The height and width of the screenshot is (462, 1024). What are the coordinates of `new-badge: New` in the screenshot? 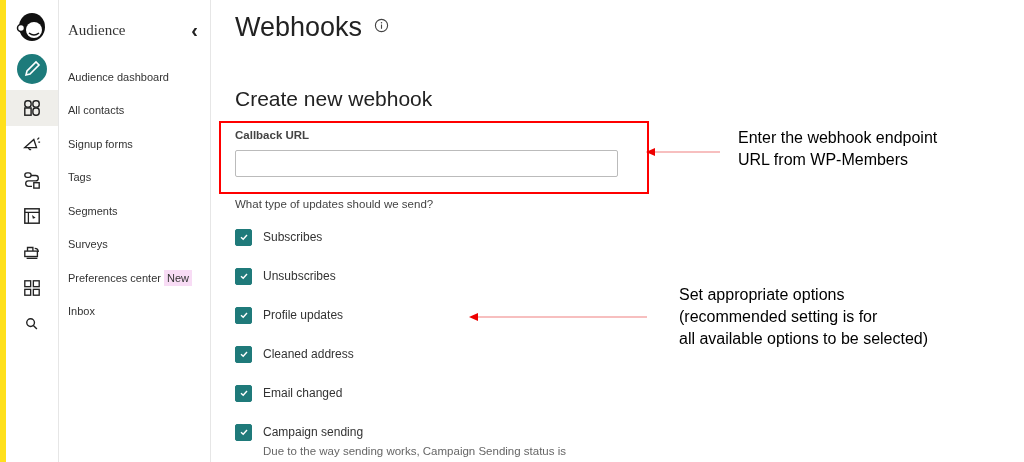 It's located at (177, 277).